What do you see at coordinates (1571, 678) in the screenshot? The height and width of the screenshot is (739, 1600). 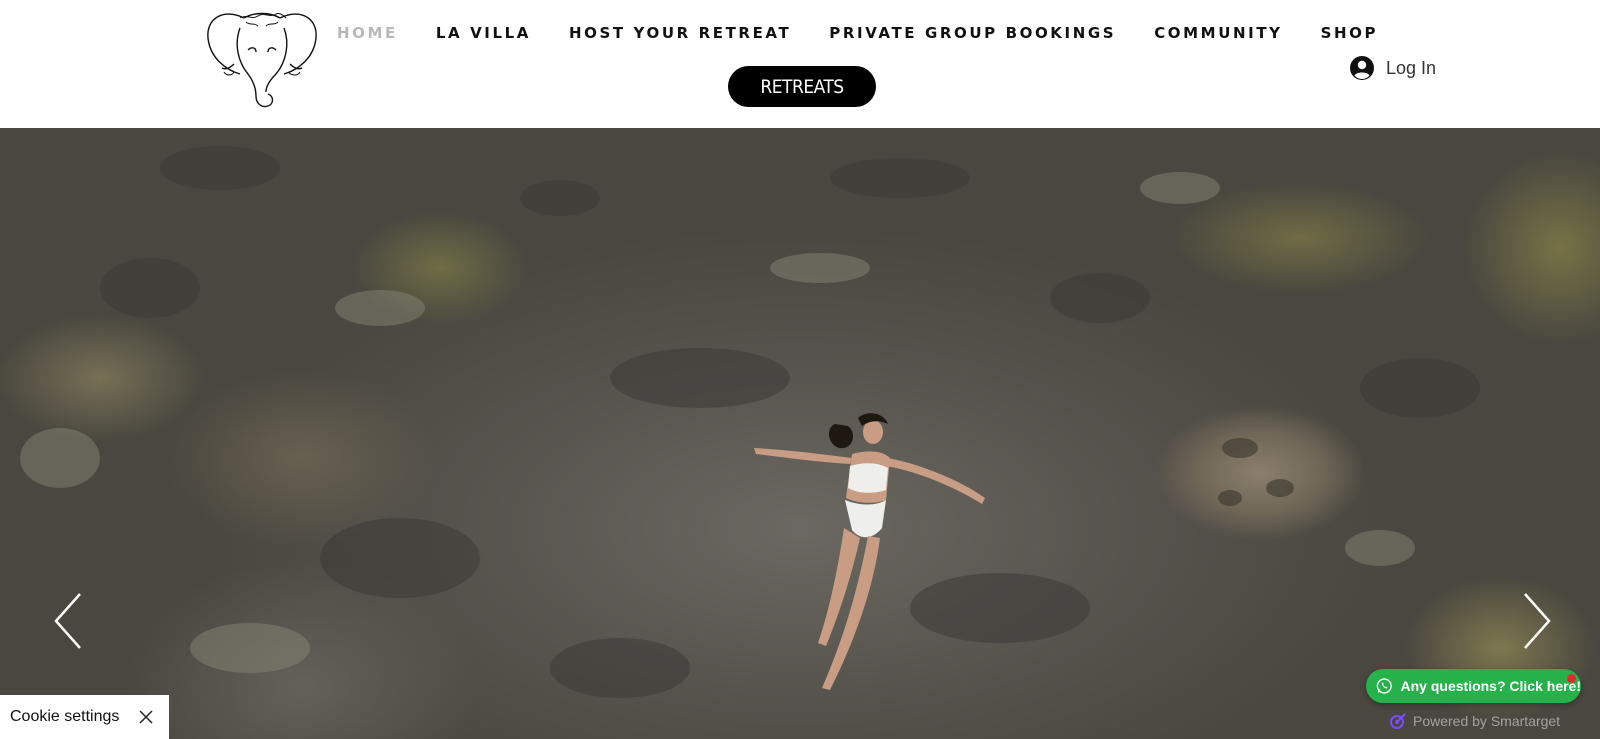 I see `notification-dot` at bounding box center [1571, 678].